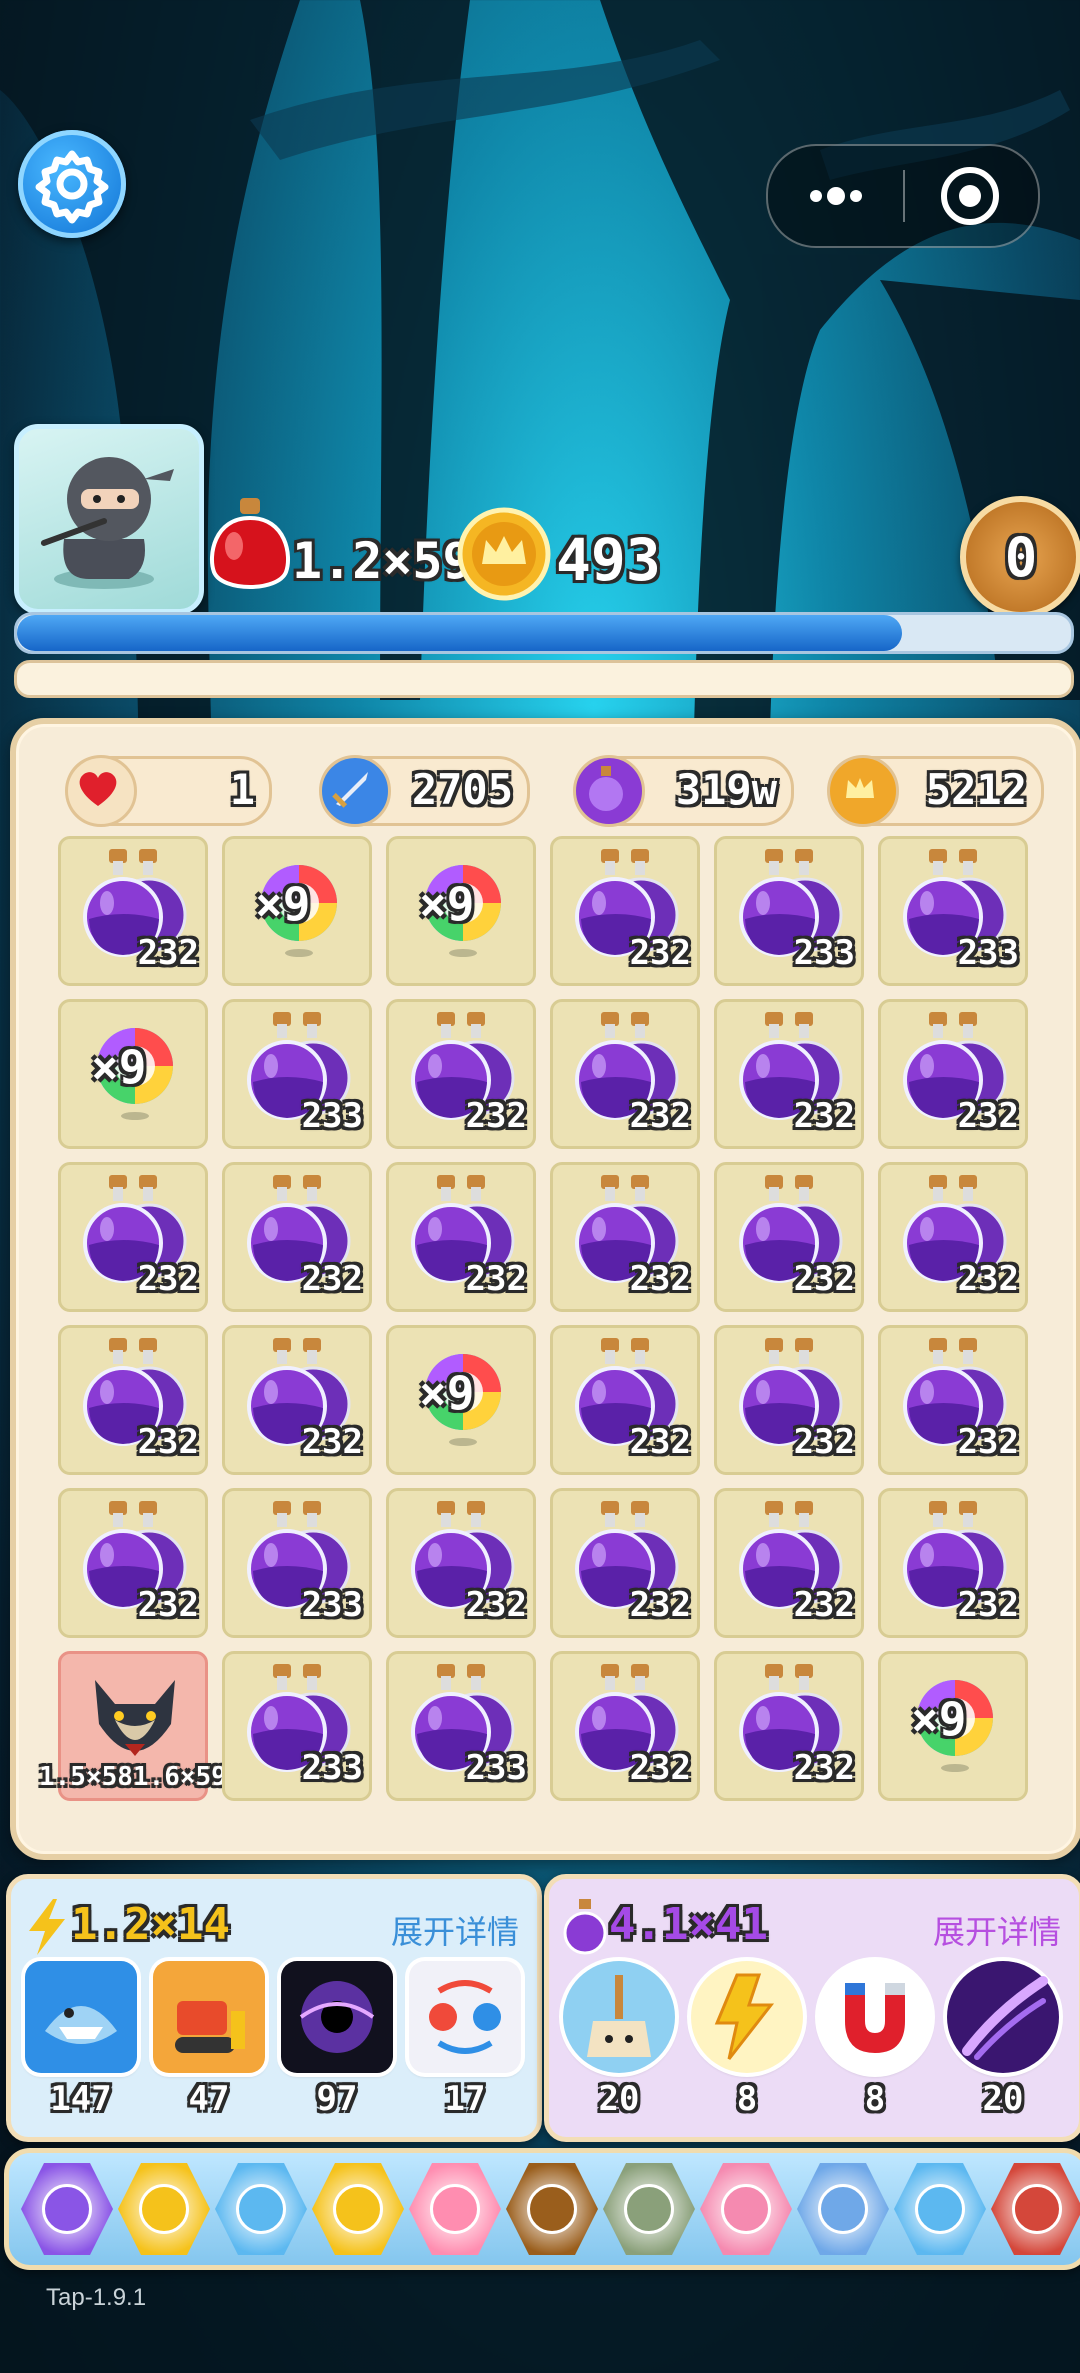 The image size is (1080, 2373). I want to click on skill-count: 8, so click(875, 2099).